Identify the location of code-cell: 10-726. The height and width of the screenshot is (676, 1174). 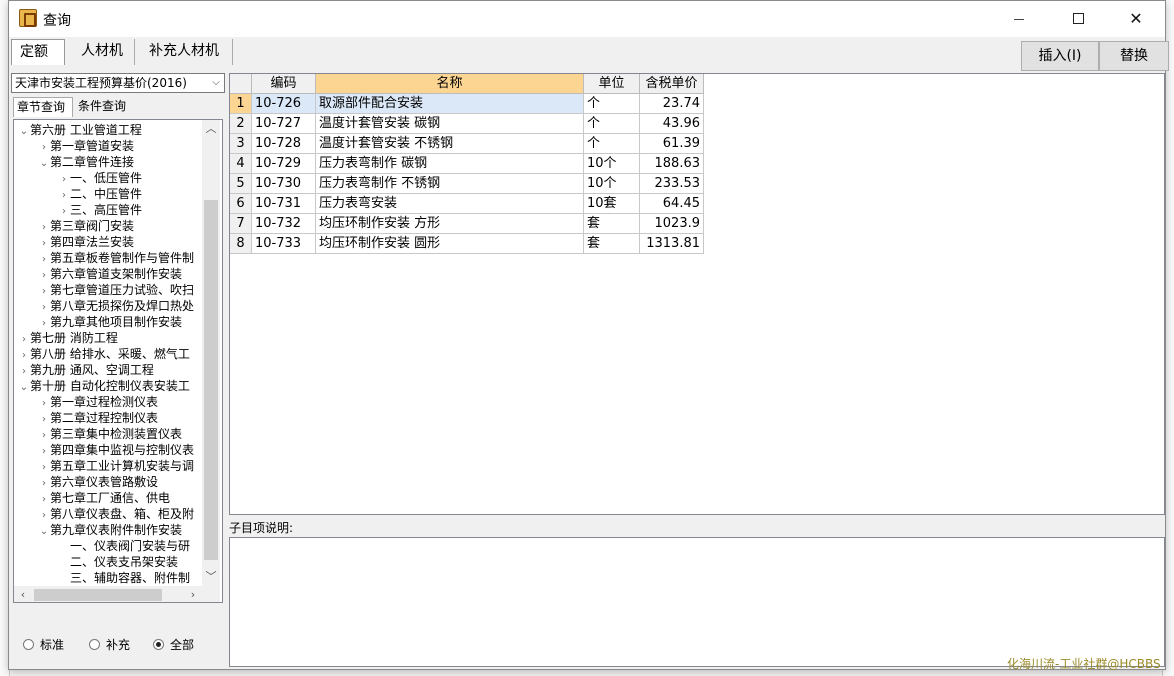
(284, 104).